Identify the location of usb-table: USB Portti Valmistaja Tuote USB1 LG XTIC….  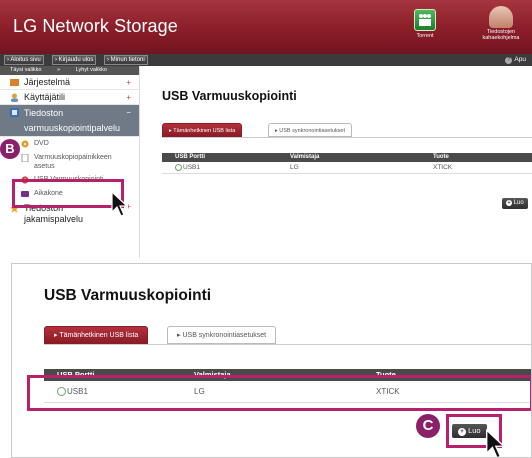
(347, 165).